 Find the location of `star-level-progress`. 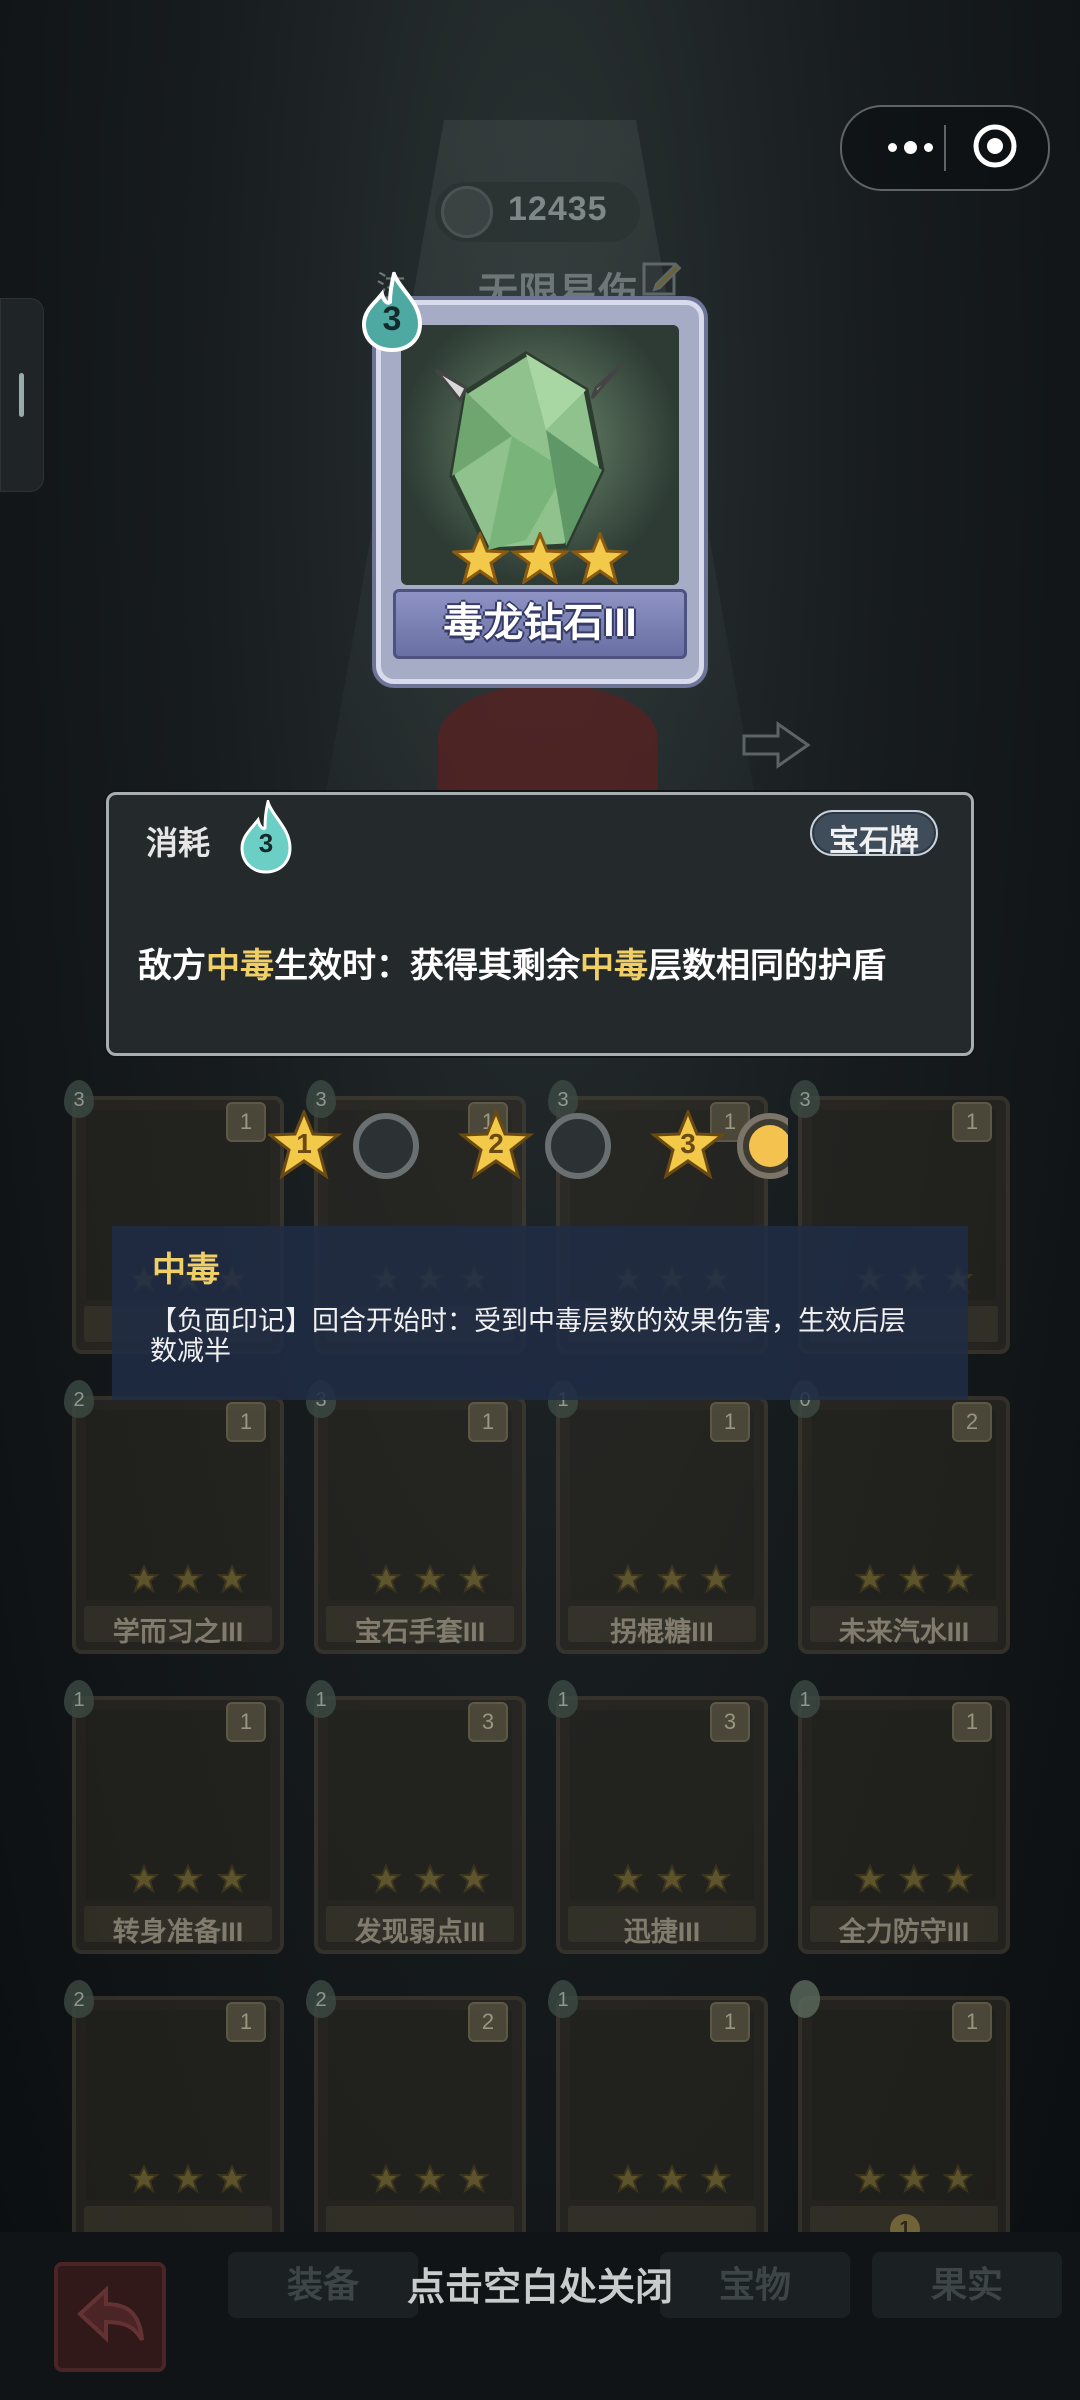

star-level-progress is located at coordinates (528, 1145).